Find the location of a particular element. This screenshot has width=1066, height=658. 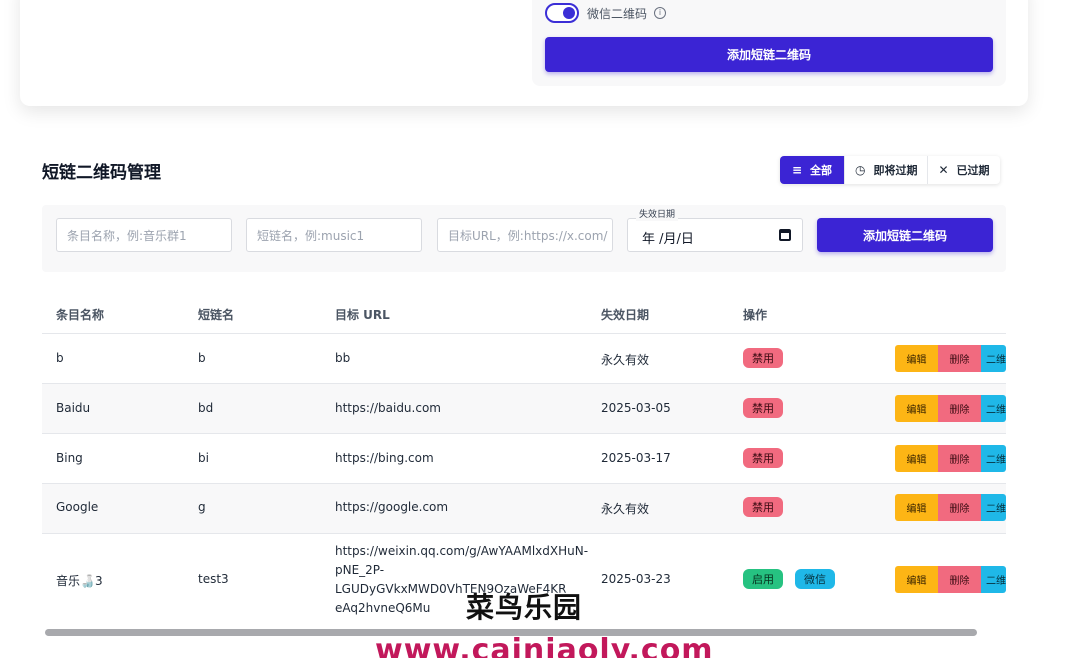

row-short: bi is located at coordinates (203, 458).